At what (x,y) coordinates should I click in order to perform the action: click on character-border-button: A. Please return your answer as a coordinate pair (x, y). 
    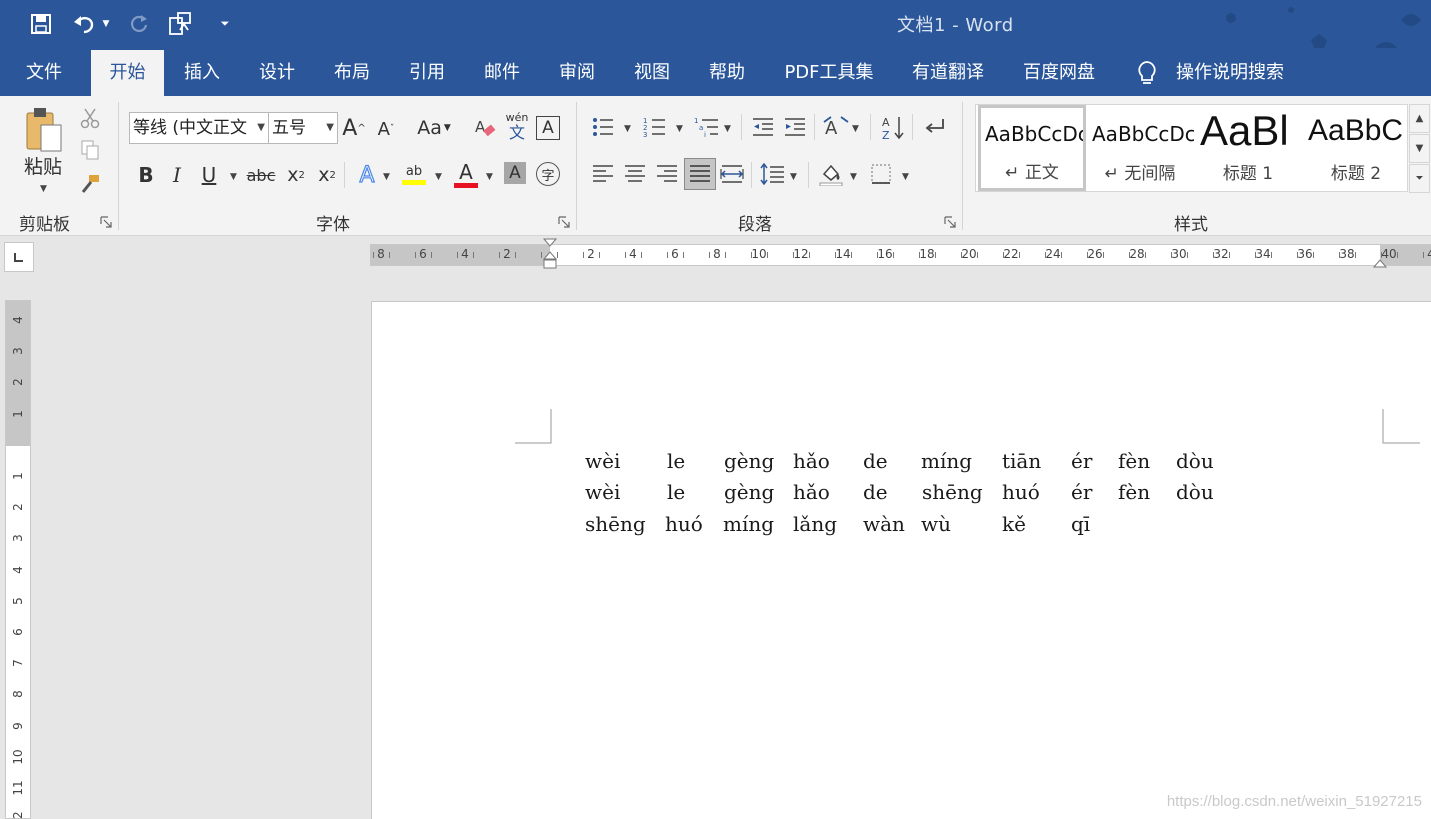
    Looking at the image, I should click on (548, 128).